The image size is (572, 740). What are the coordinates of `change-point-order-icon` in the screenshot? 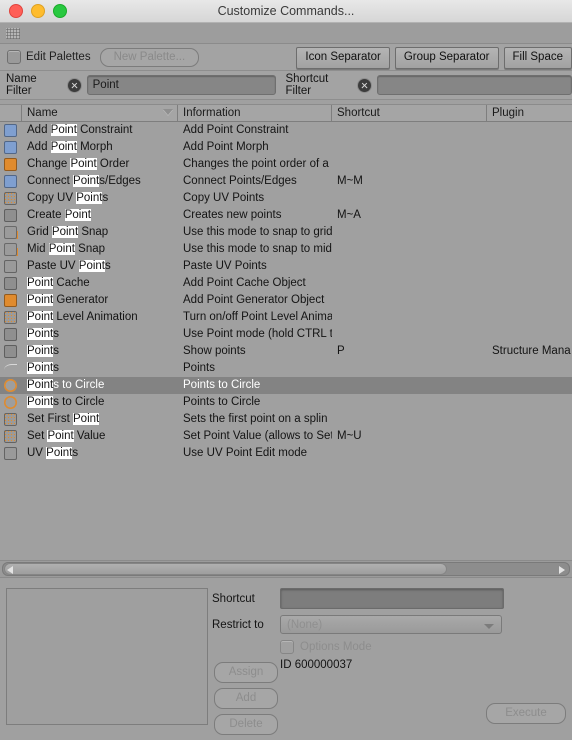 It's located at (10, 164).